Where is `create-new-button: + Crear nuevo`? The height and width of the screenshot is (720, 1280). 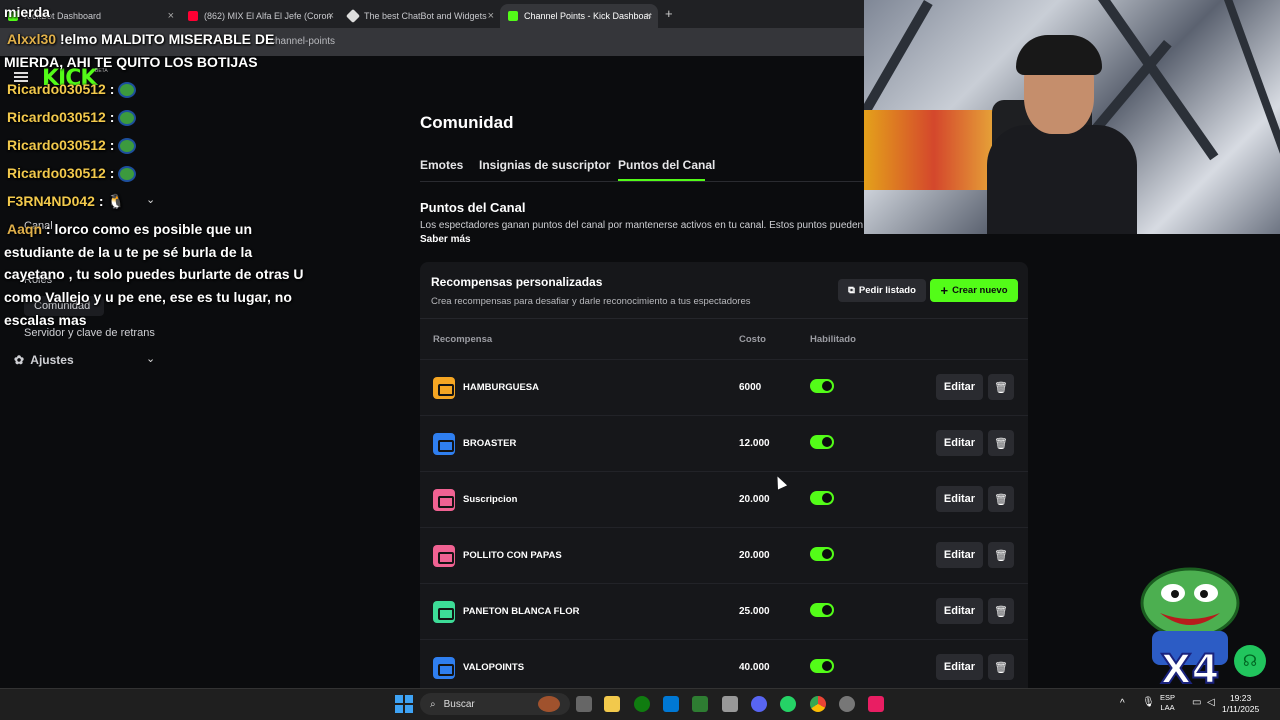
create-new-button: + Crear nuevo is located at coordinates (974, 290).